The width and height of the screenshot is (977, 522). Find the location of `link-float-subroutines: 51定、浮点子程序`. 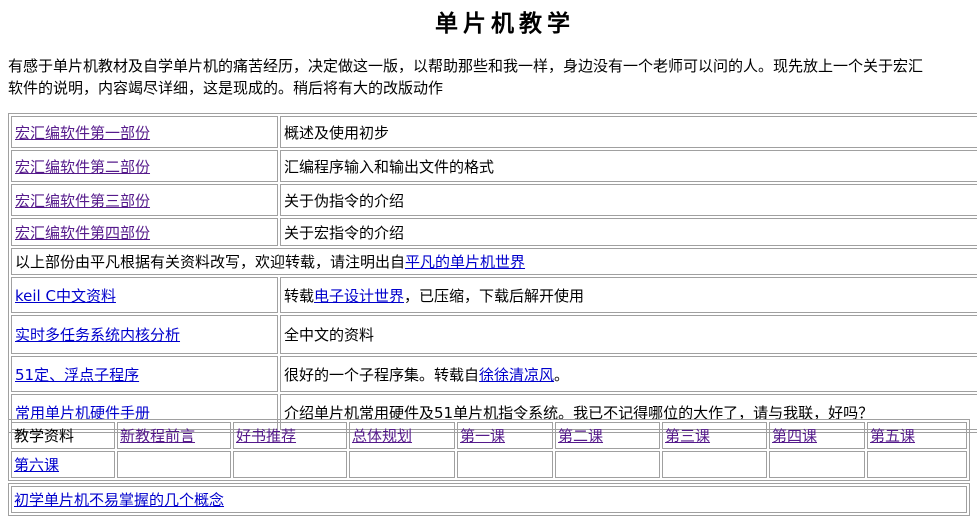

link-float-subroutines: 51定、浮点子程序 is located at coordinates (77, 375).